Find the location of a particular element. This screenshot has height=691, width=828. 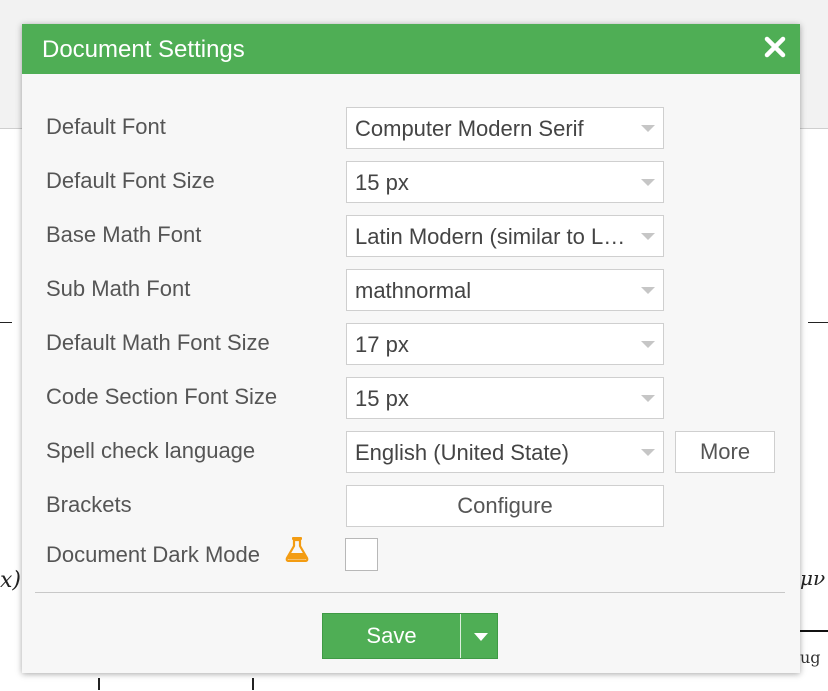

save-button: Save is located at coordinates (391, 636).